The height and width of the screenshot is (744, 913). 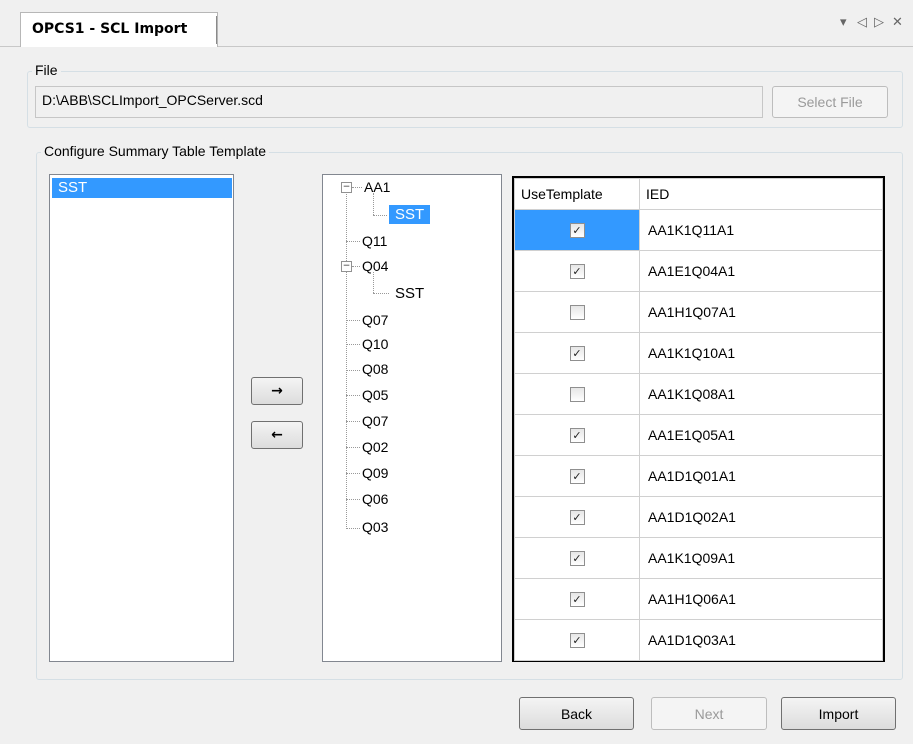 I want to click on tree-node-q03: Q03, so click(x=375, y=527).